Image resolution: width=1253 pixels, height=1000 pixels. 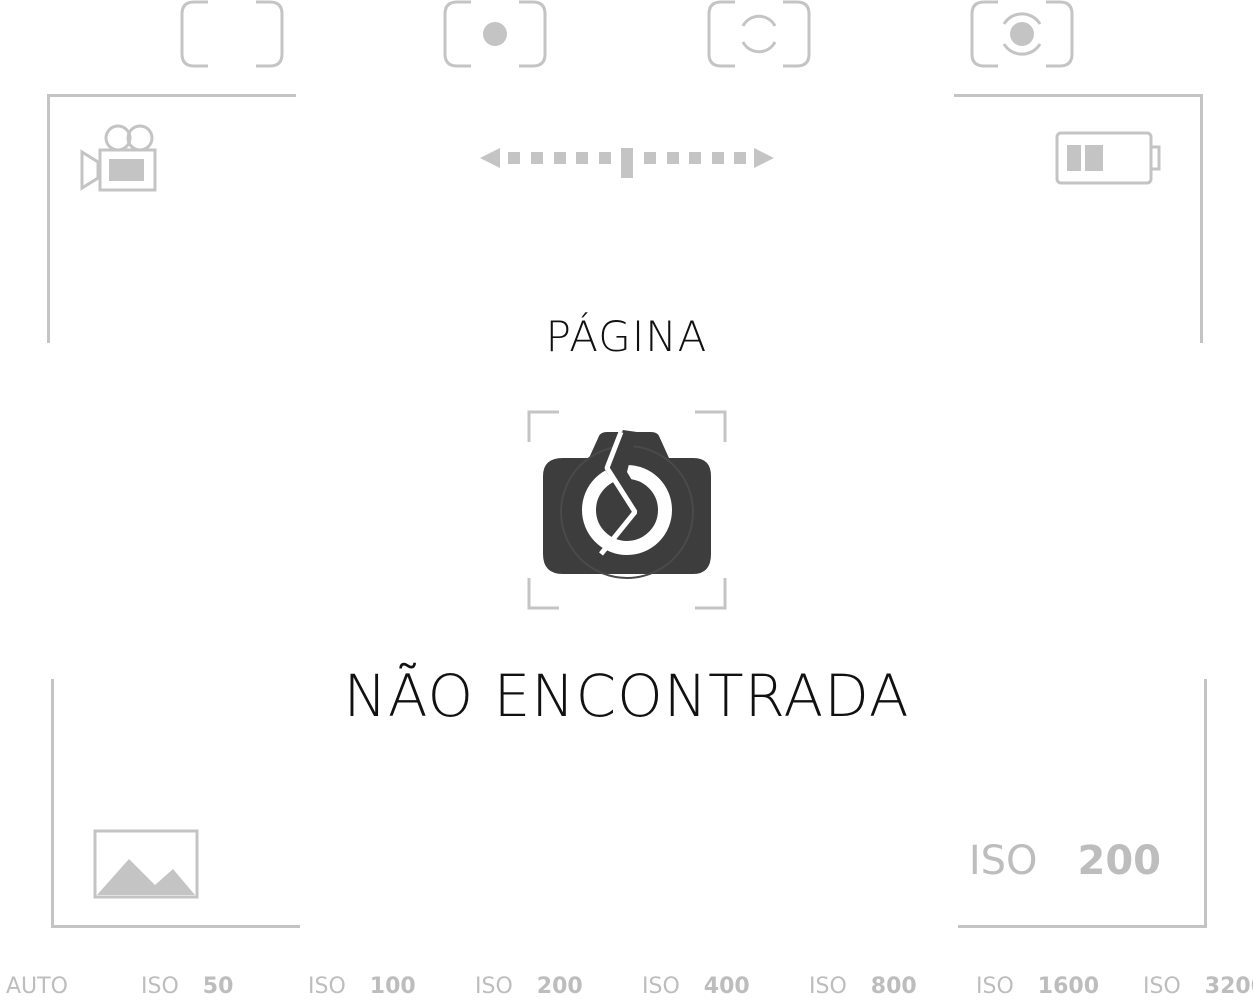 What do you see at coordinates (627, 512) in the screenshot?
I see `broken-camera-logo-icon` at bounding box center [627, 512].